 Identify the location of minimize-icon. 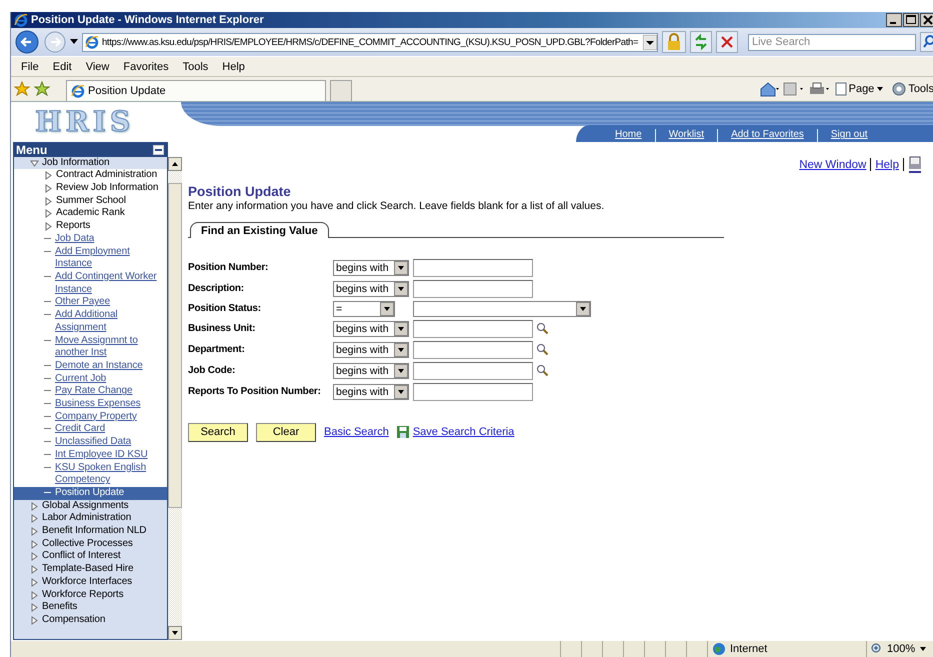
(894, 20).